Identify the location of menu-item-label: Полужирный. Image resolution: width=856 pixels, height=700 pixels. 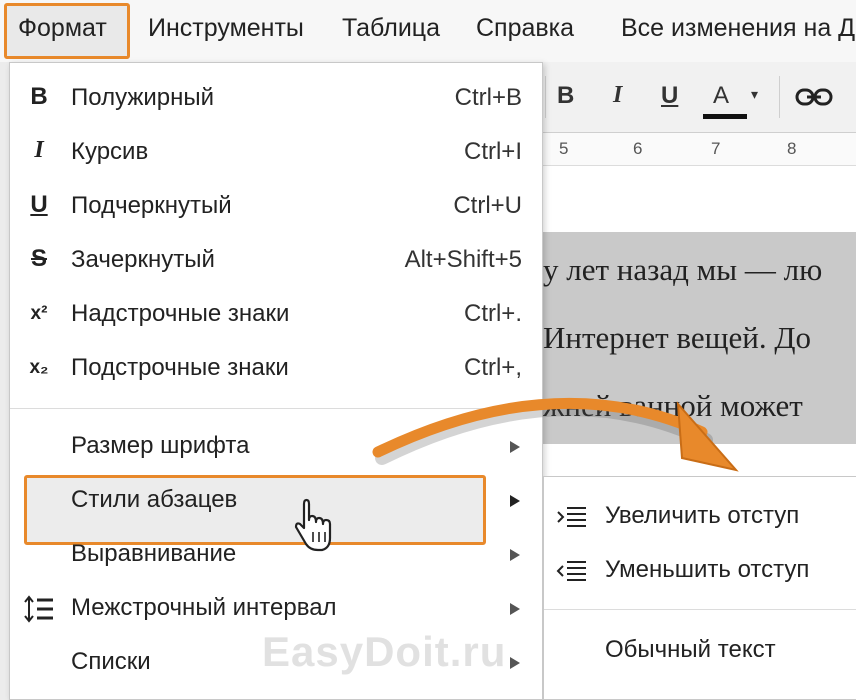
(143, 97).